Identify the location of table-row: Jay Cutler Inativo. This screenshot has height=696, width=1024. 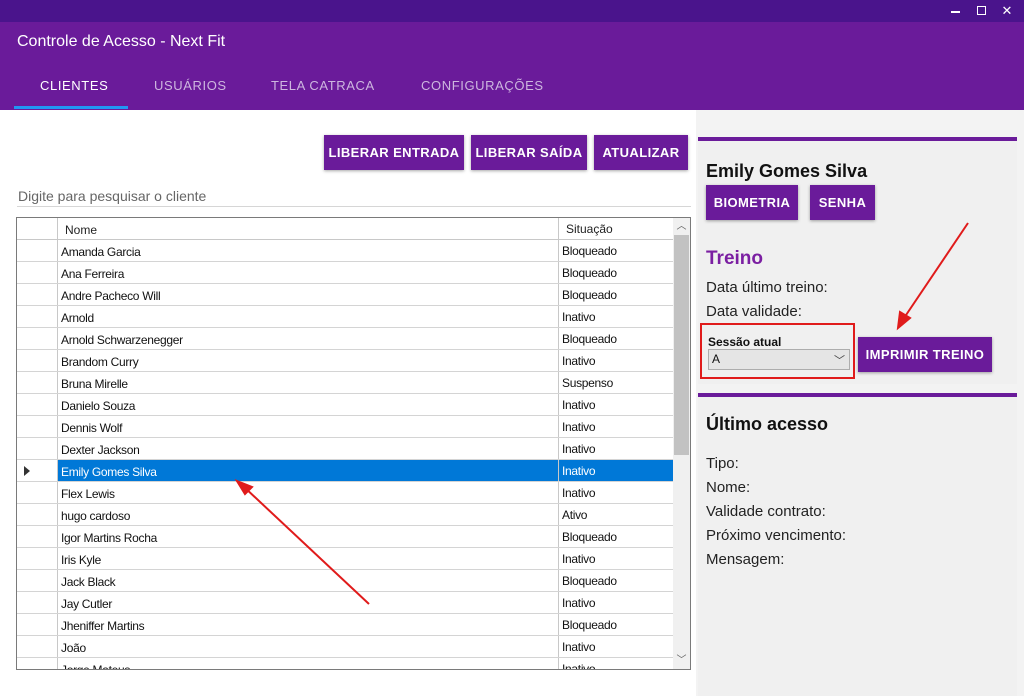
(345, 603).